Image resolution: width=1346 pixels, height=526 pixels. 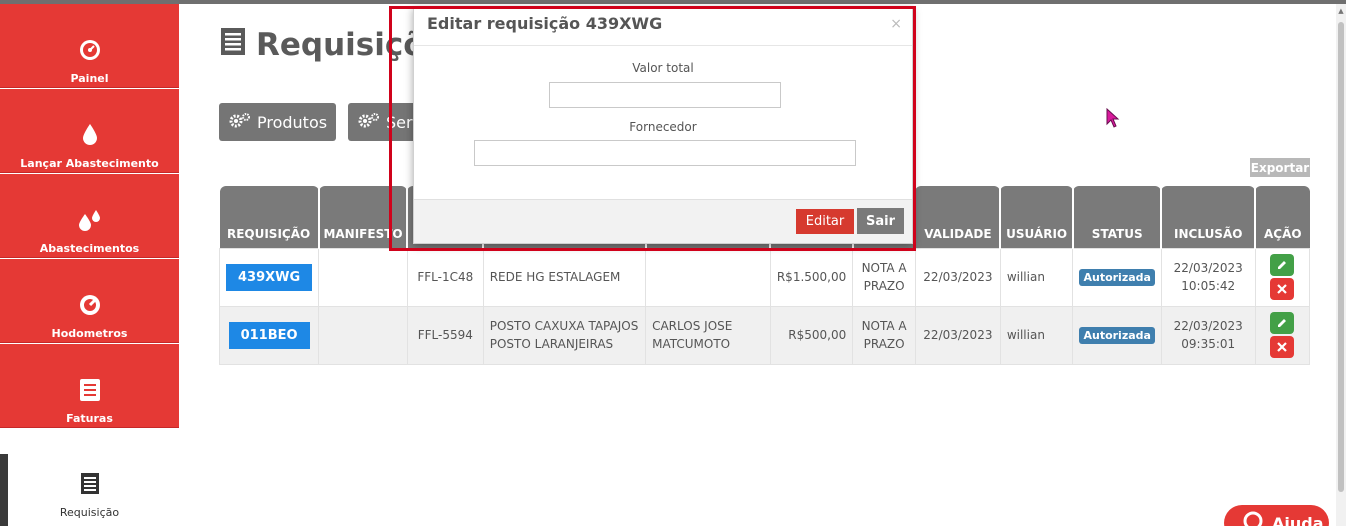 I want to click on column-header: REQUISIÇÃO, so click(x=269, y=217).